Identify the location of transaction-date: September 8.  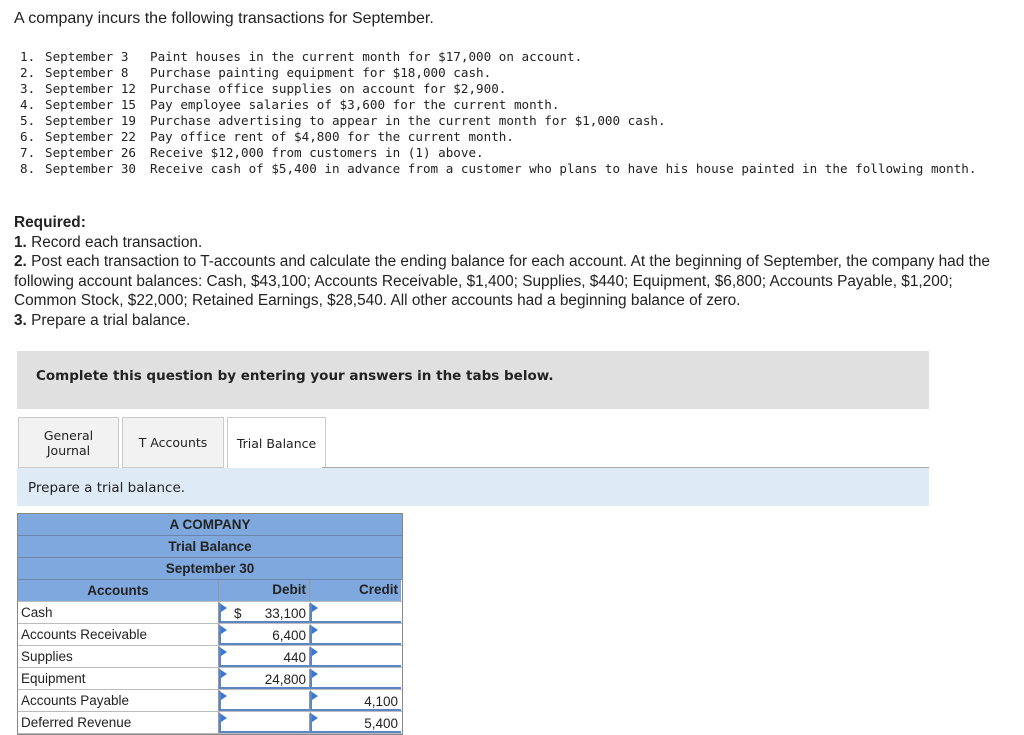
(87, 72).